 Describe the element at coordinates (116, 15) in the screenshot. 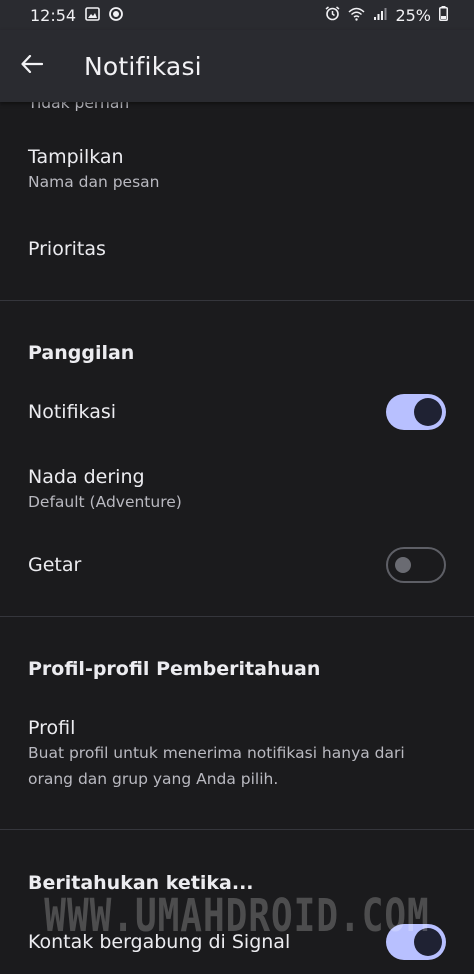

I see `chat-bubble-icon` at that location.